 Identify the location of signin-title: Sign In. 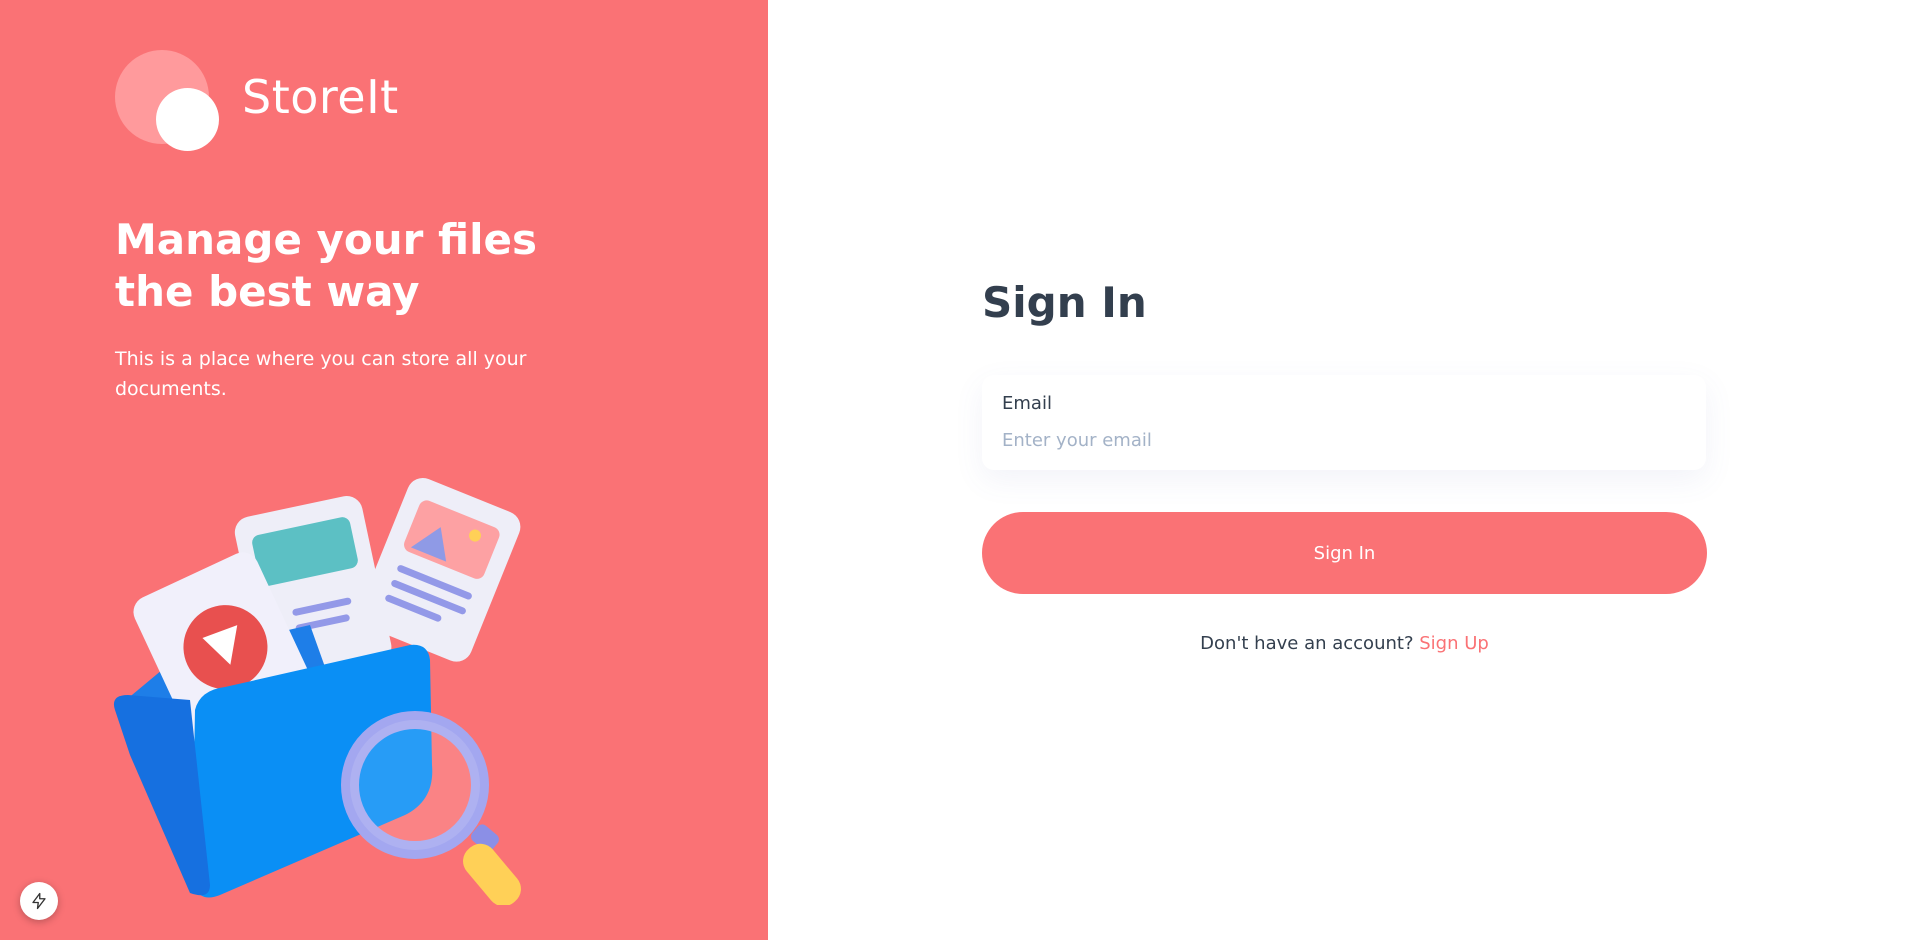
(1064, 302).